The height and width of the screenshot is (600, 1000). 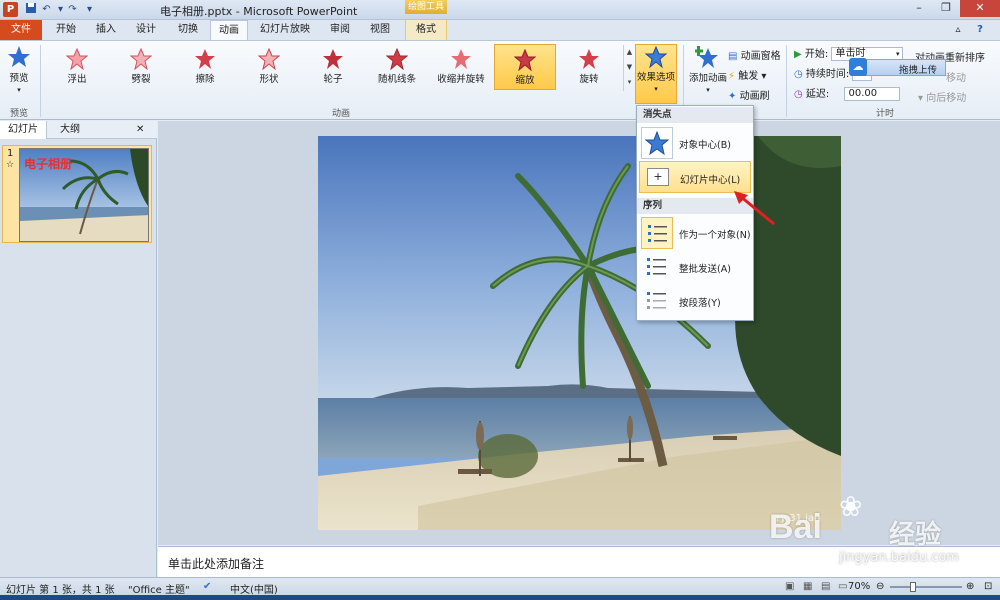 I want to click on move-earlier-button: 移动, so click(x=956, y=76).